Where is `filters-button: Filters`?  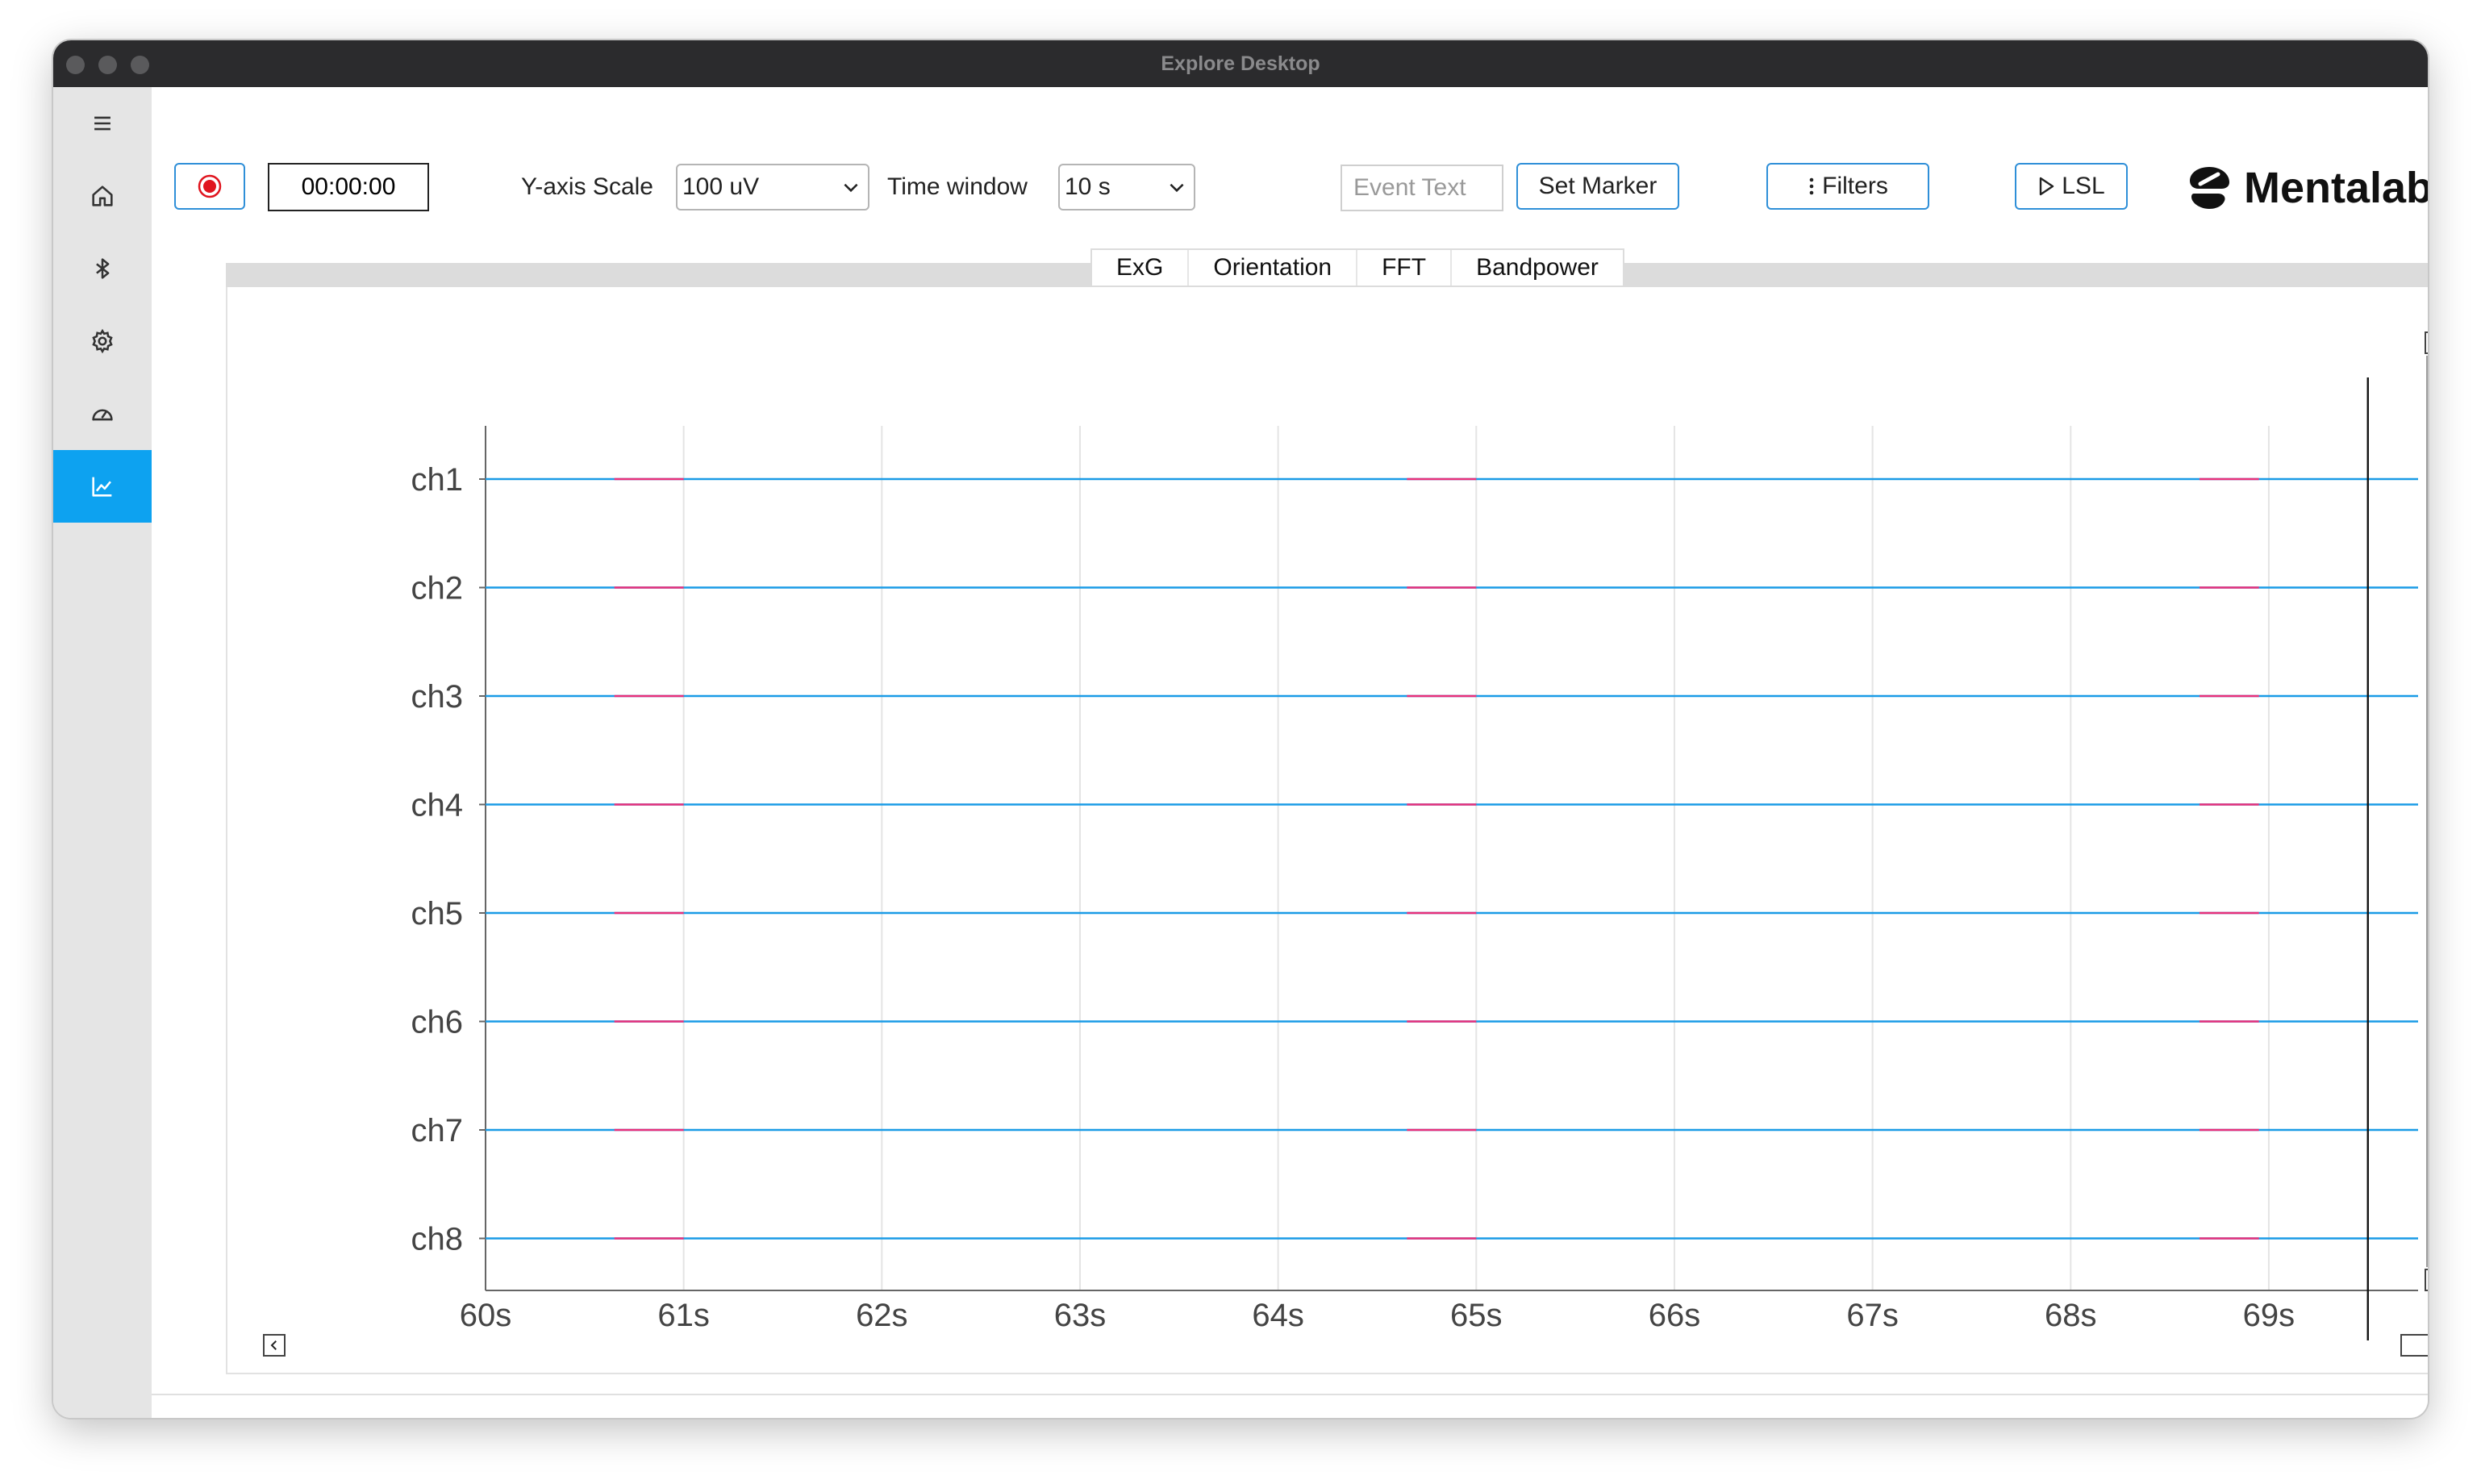
filters-button: Filters is located at coordinates (1848, 186).